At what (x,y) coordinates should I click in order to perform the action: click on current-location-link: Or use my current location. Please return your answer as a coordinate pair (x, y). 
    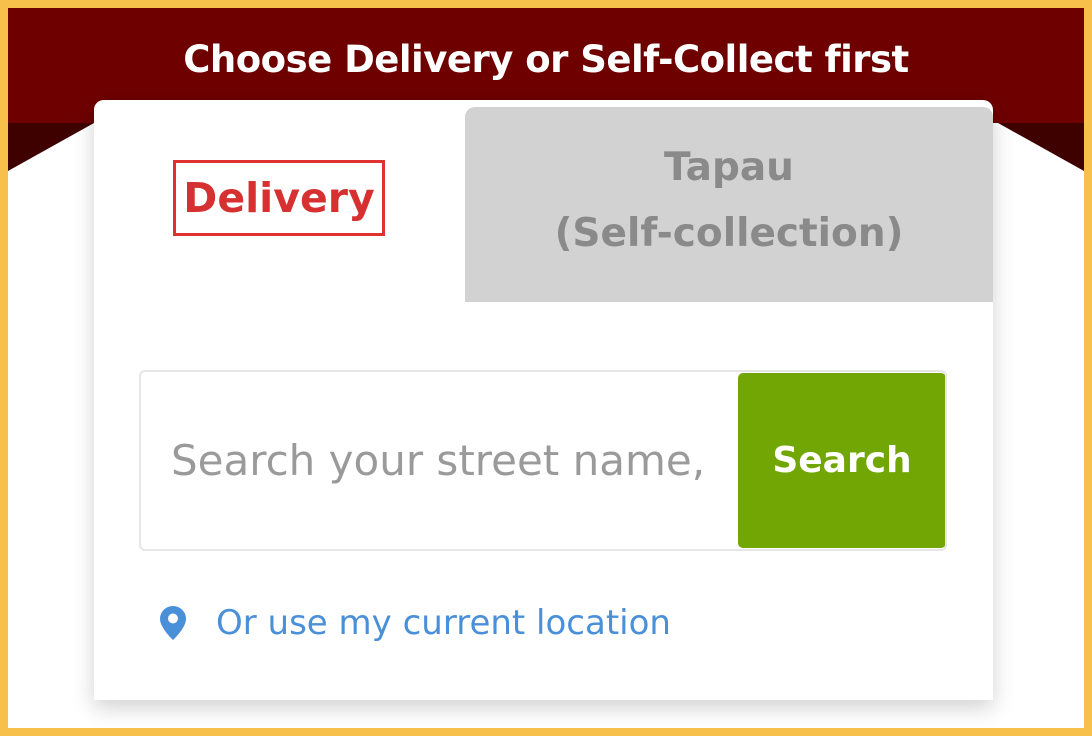
    Looking at the image, I should click on (443, 623).